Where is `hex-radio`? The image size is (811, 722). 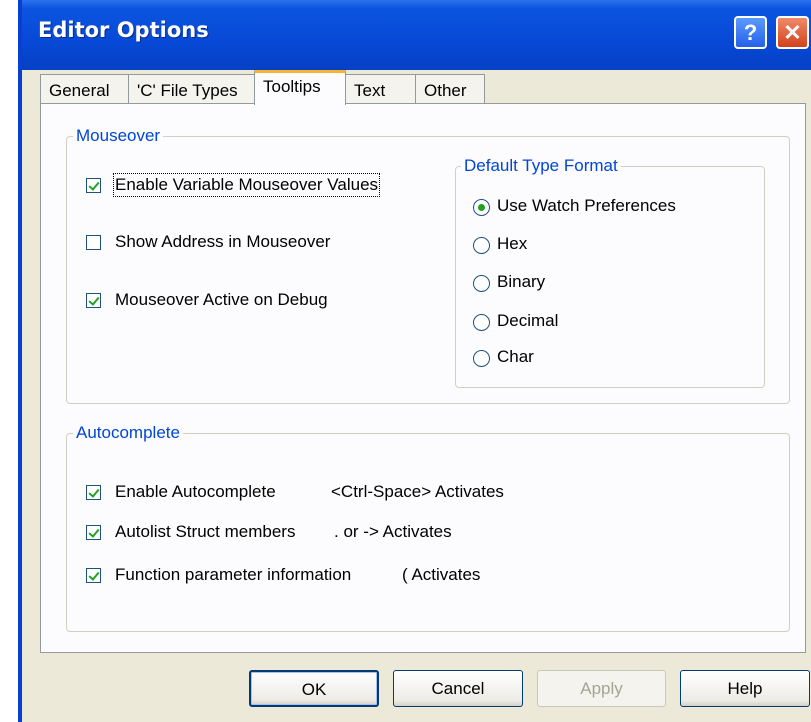
hex-radio is located at coordinates (481, 245).